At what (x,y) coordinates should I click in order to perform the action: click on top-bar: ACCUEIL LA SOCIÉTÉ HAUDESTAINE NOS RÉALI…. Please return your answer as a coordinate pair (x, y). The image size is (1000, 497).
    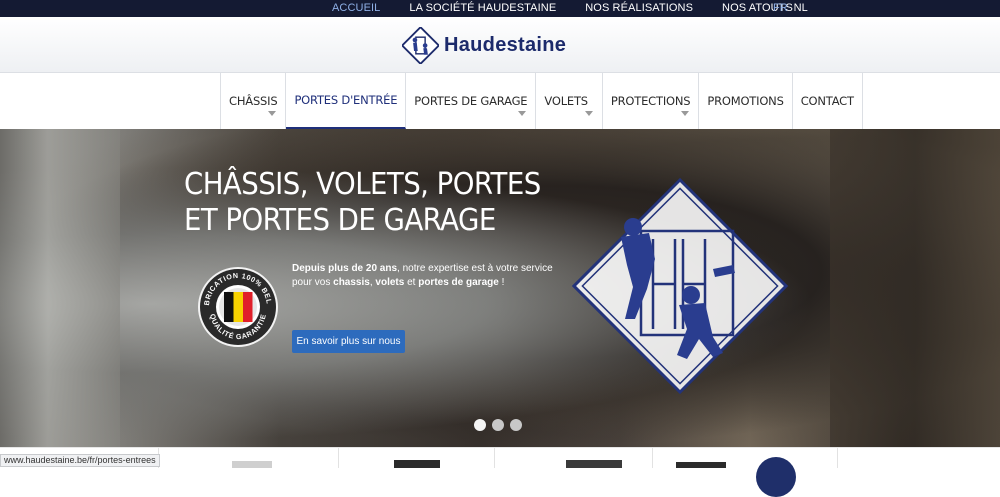
    Looking at the image, I should click on (500, 8).